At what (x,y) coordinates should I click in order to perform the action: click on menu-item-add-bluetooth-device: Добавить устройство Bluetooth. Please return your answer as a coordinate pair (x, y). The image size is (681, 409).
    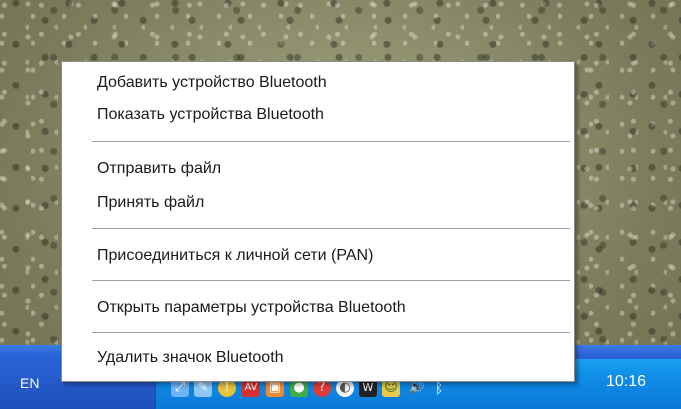
    Looking at the image, I should click on (318, 83).